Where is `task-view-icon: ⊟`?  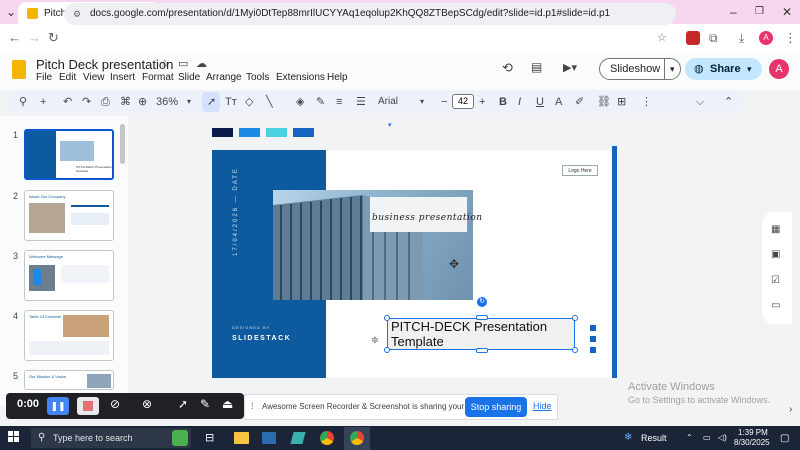
task-view-icon: ⊟ is located at coordinates (209, 437).